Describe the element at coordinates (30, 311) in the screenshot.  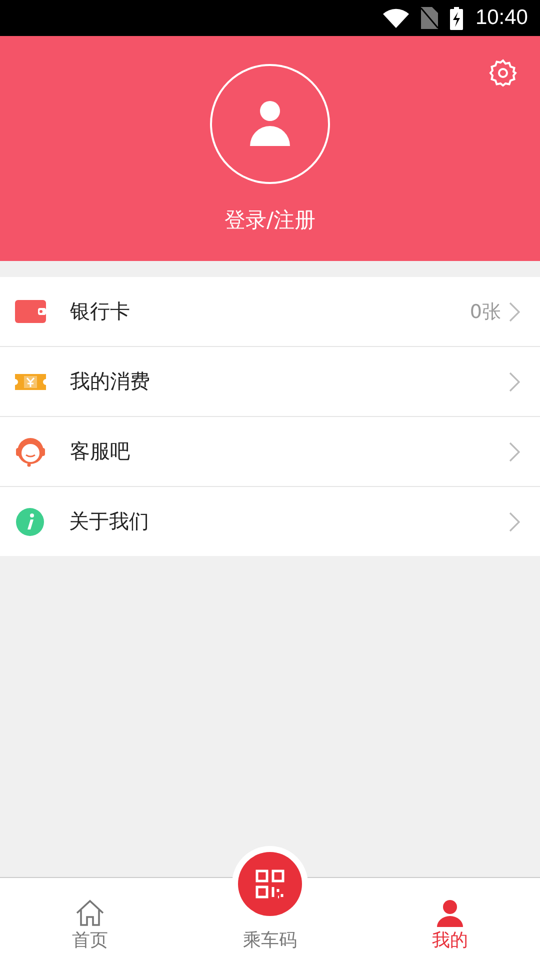
I see `wallet-icon` at that location.